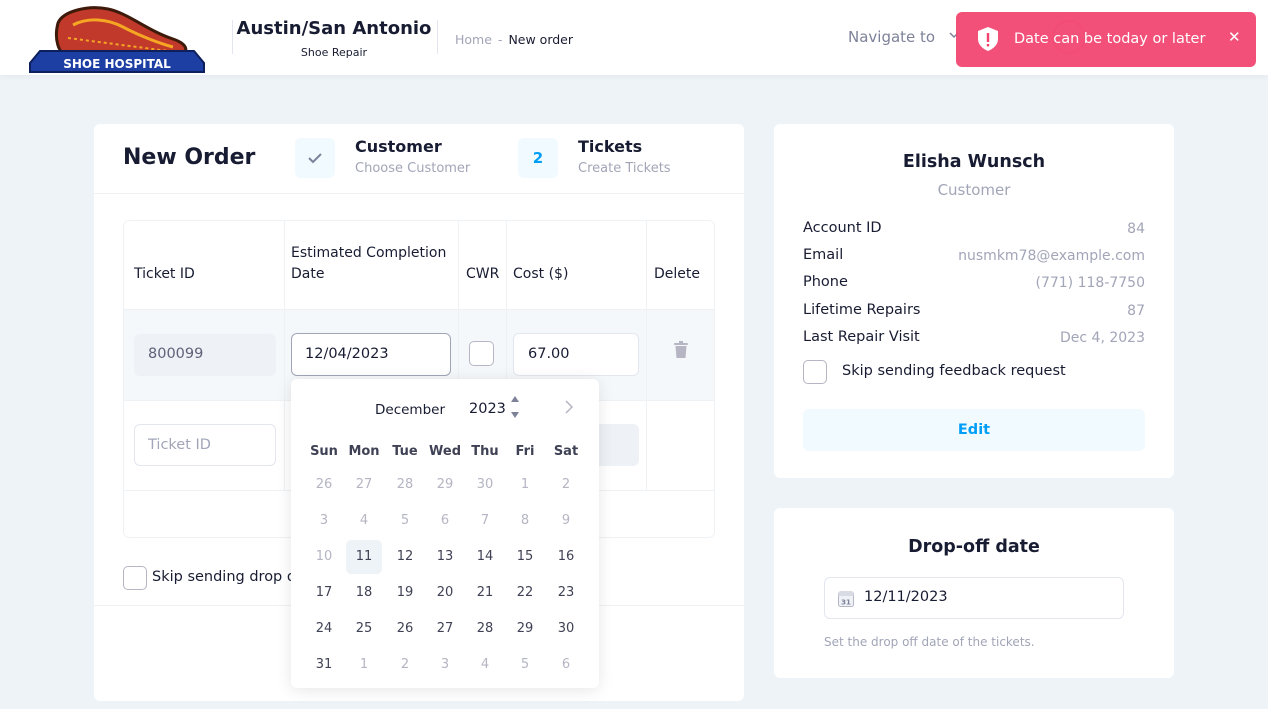  What do you see at coordinates (221, 577) in the screenshot?
I see `skip-dropoff-label: Skip sending drop off` at bounding box center [221, 577].